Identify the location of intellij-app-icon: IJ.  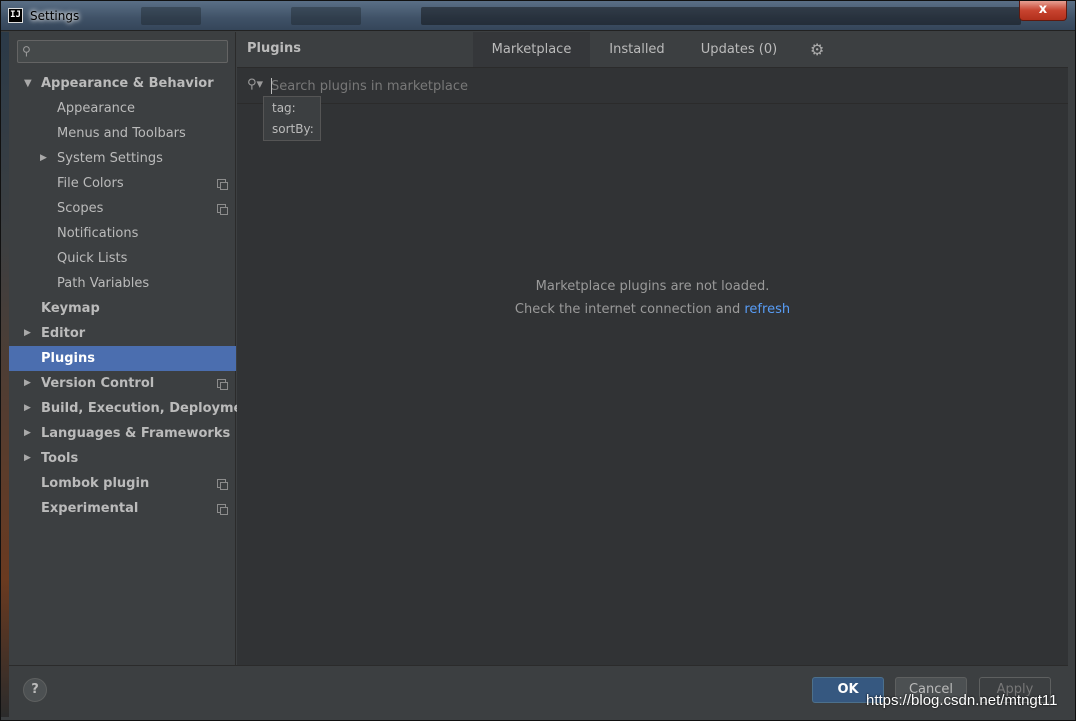
(15, 15).